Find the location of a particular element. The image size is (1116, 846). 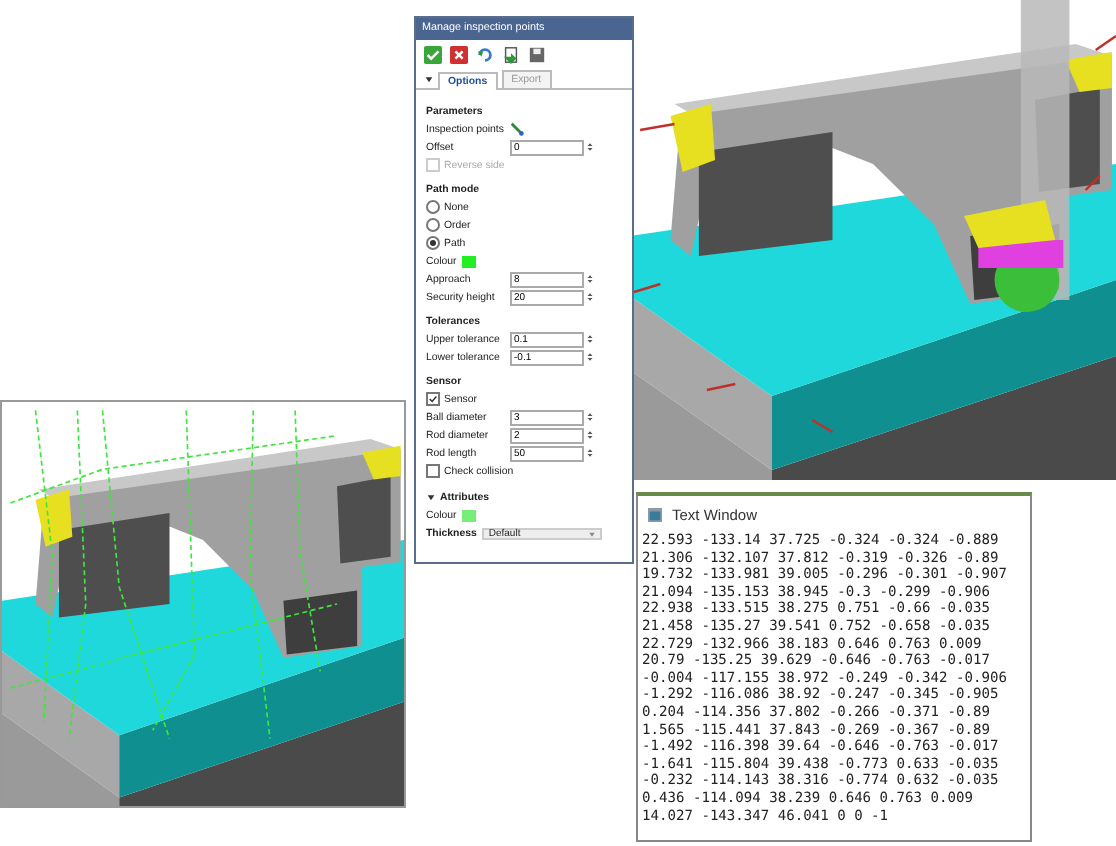

save-icon is located at coordinates (537, 55).